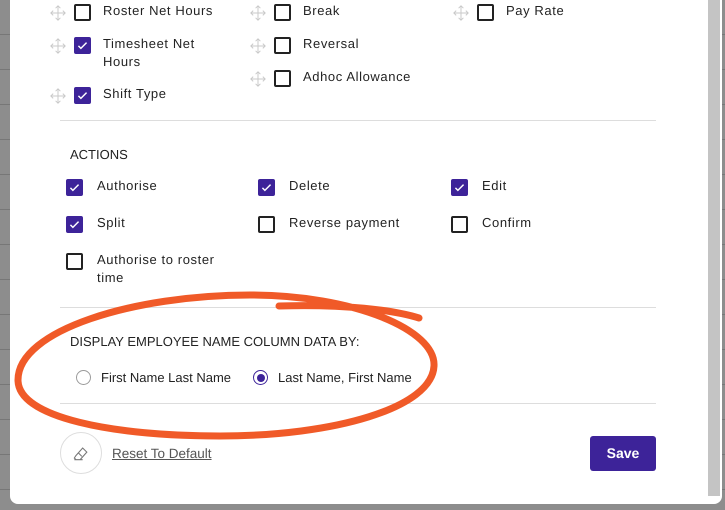  I want to click on save-button: Save, so click(623, 453).